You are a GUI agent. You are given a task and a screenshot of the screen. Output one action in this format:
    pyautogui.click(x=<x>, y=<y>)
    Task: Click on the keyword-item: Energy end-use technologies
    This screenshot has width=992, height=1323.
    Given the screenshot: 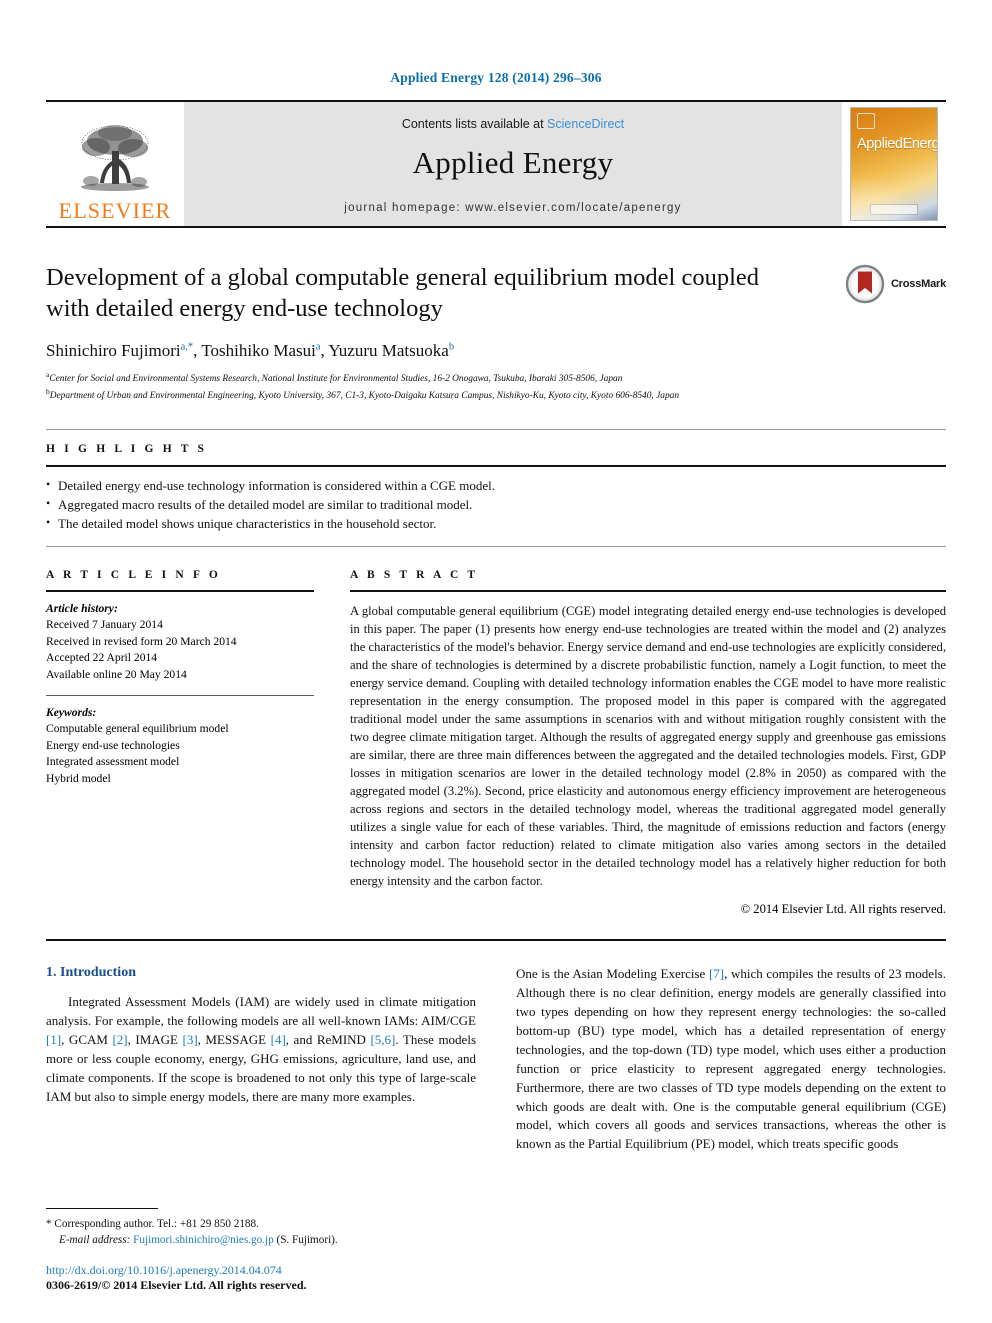 What is the action you would take?
    pyautogui.click(x=113, y=745)
    